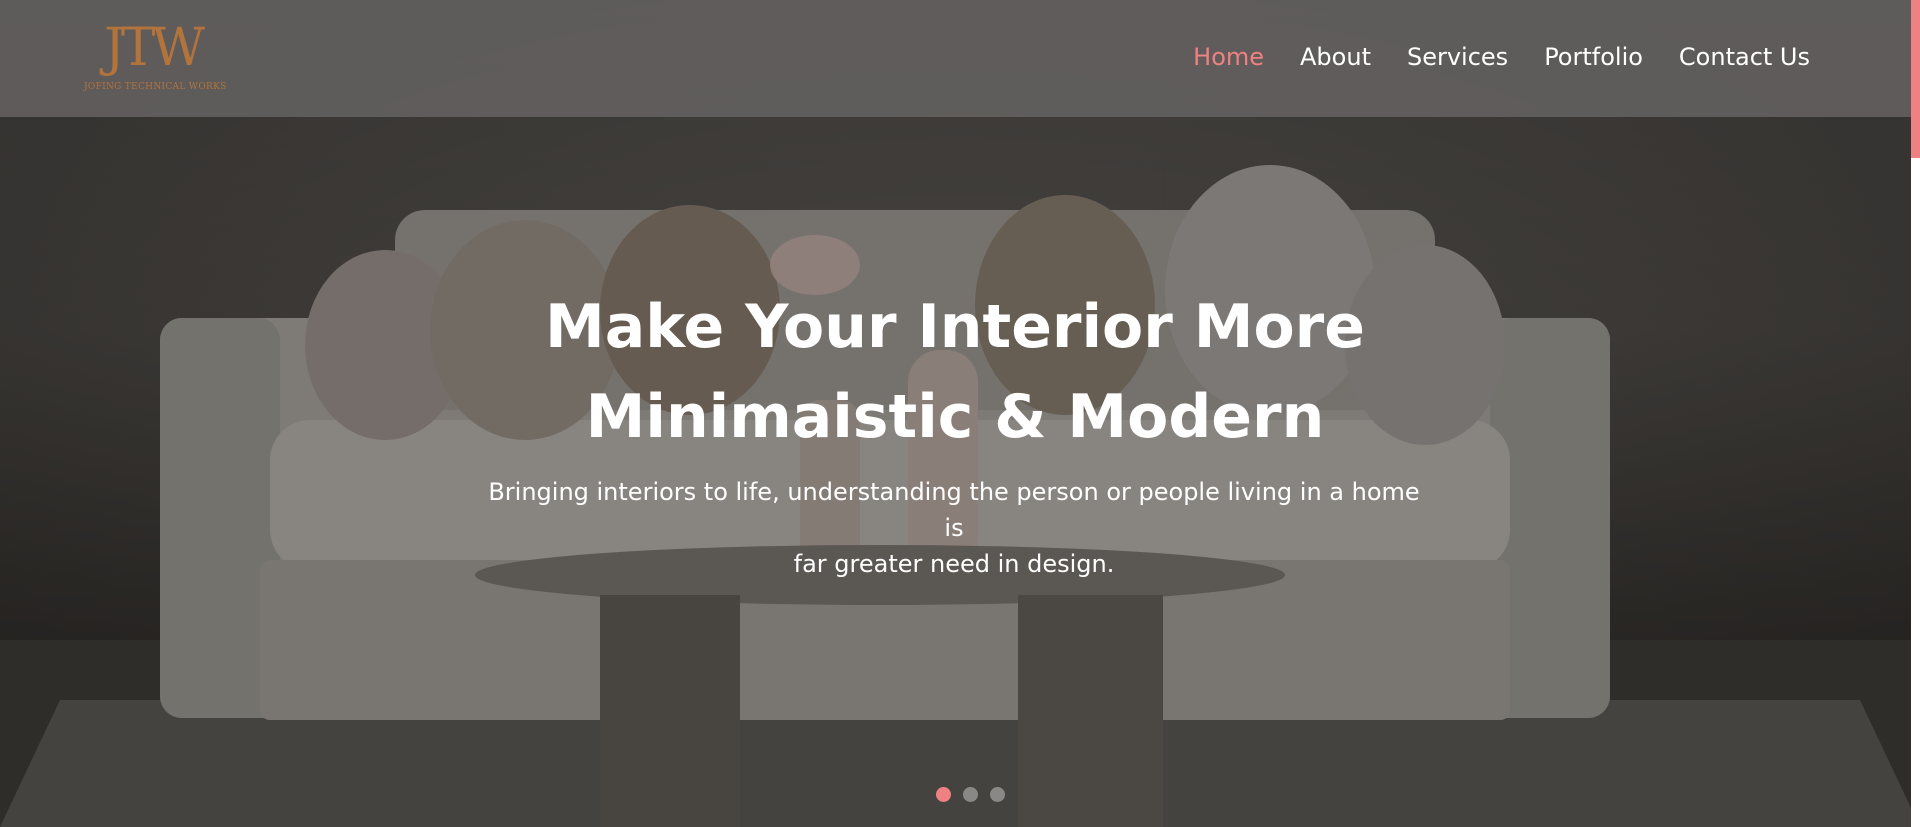 This screenshot has height=827, width=1920. Describe the element at coordinates (955, 327) in the screenshot. I see `hero-title-line-1: Make Your Interior More` at that location.